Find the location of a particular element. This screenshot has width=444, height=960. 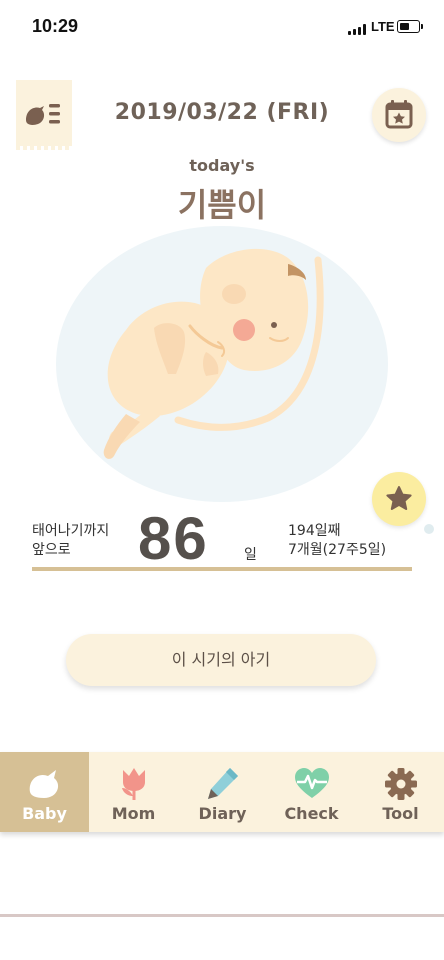

tab-check: Check is located at coordinates (311, 792).